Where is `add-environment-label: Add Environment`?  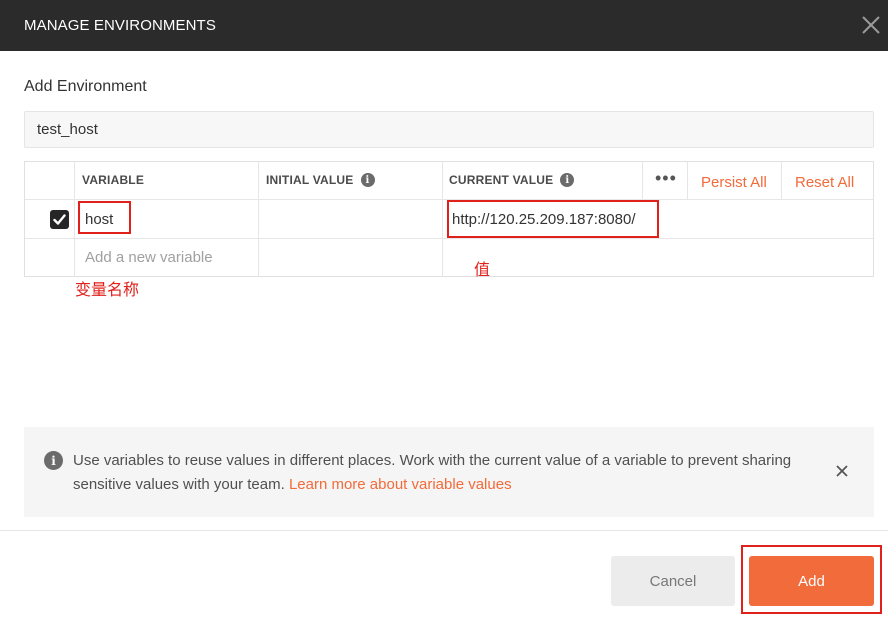 add-environment-label: Add Environment is located at coordinates (85, 86).